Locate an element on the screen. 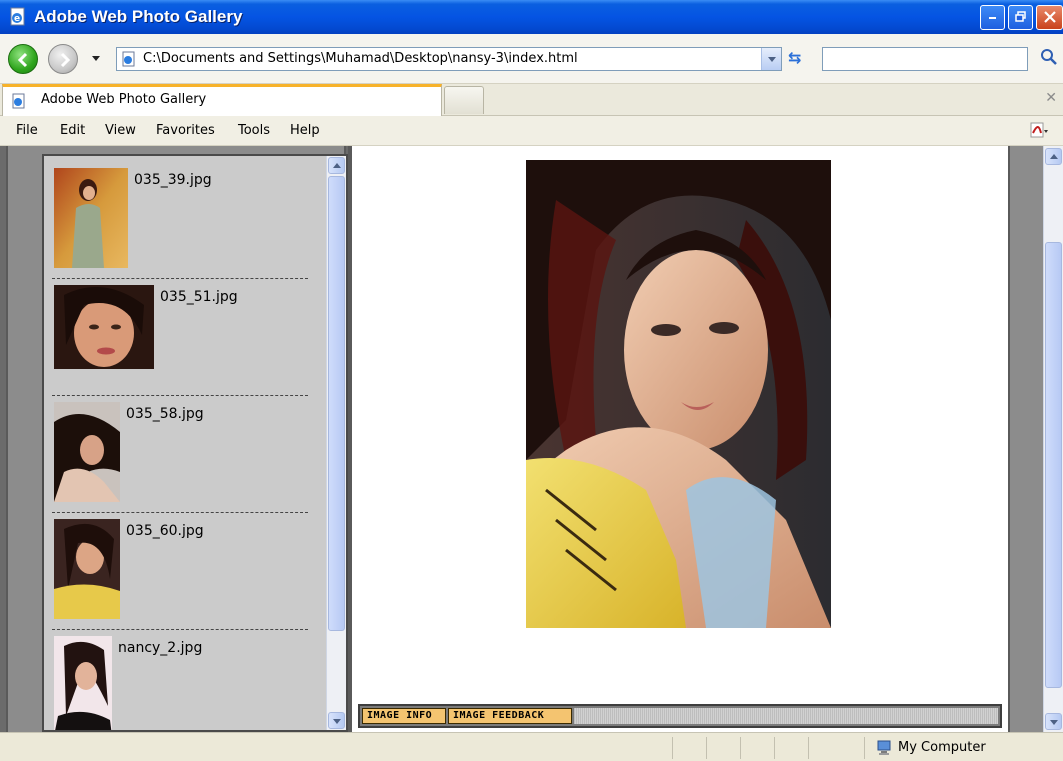 Image resolution: width=1063 pixels, height=761 pixels. refresh-icon: ⇆ is located at coordinates (794, 57).